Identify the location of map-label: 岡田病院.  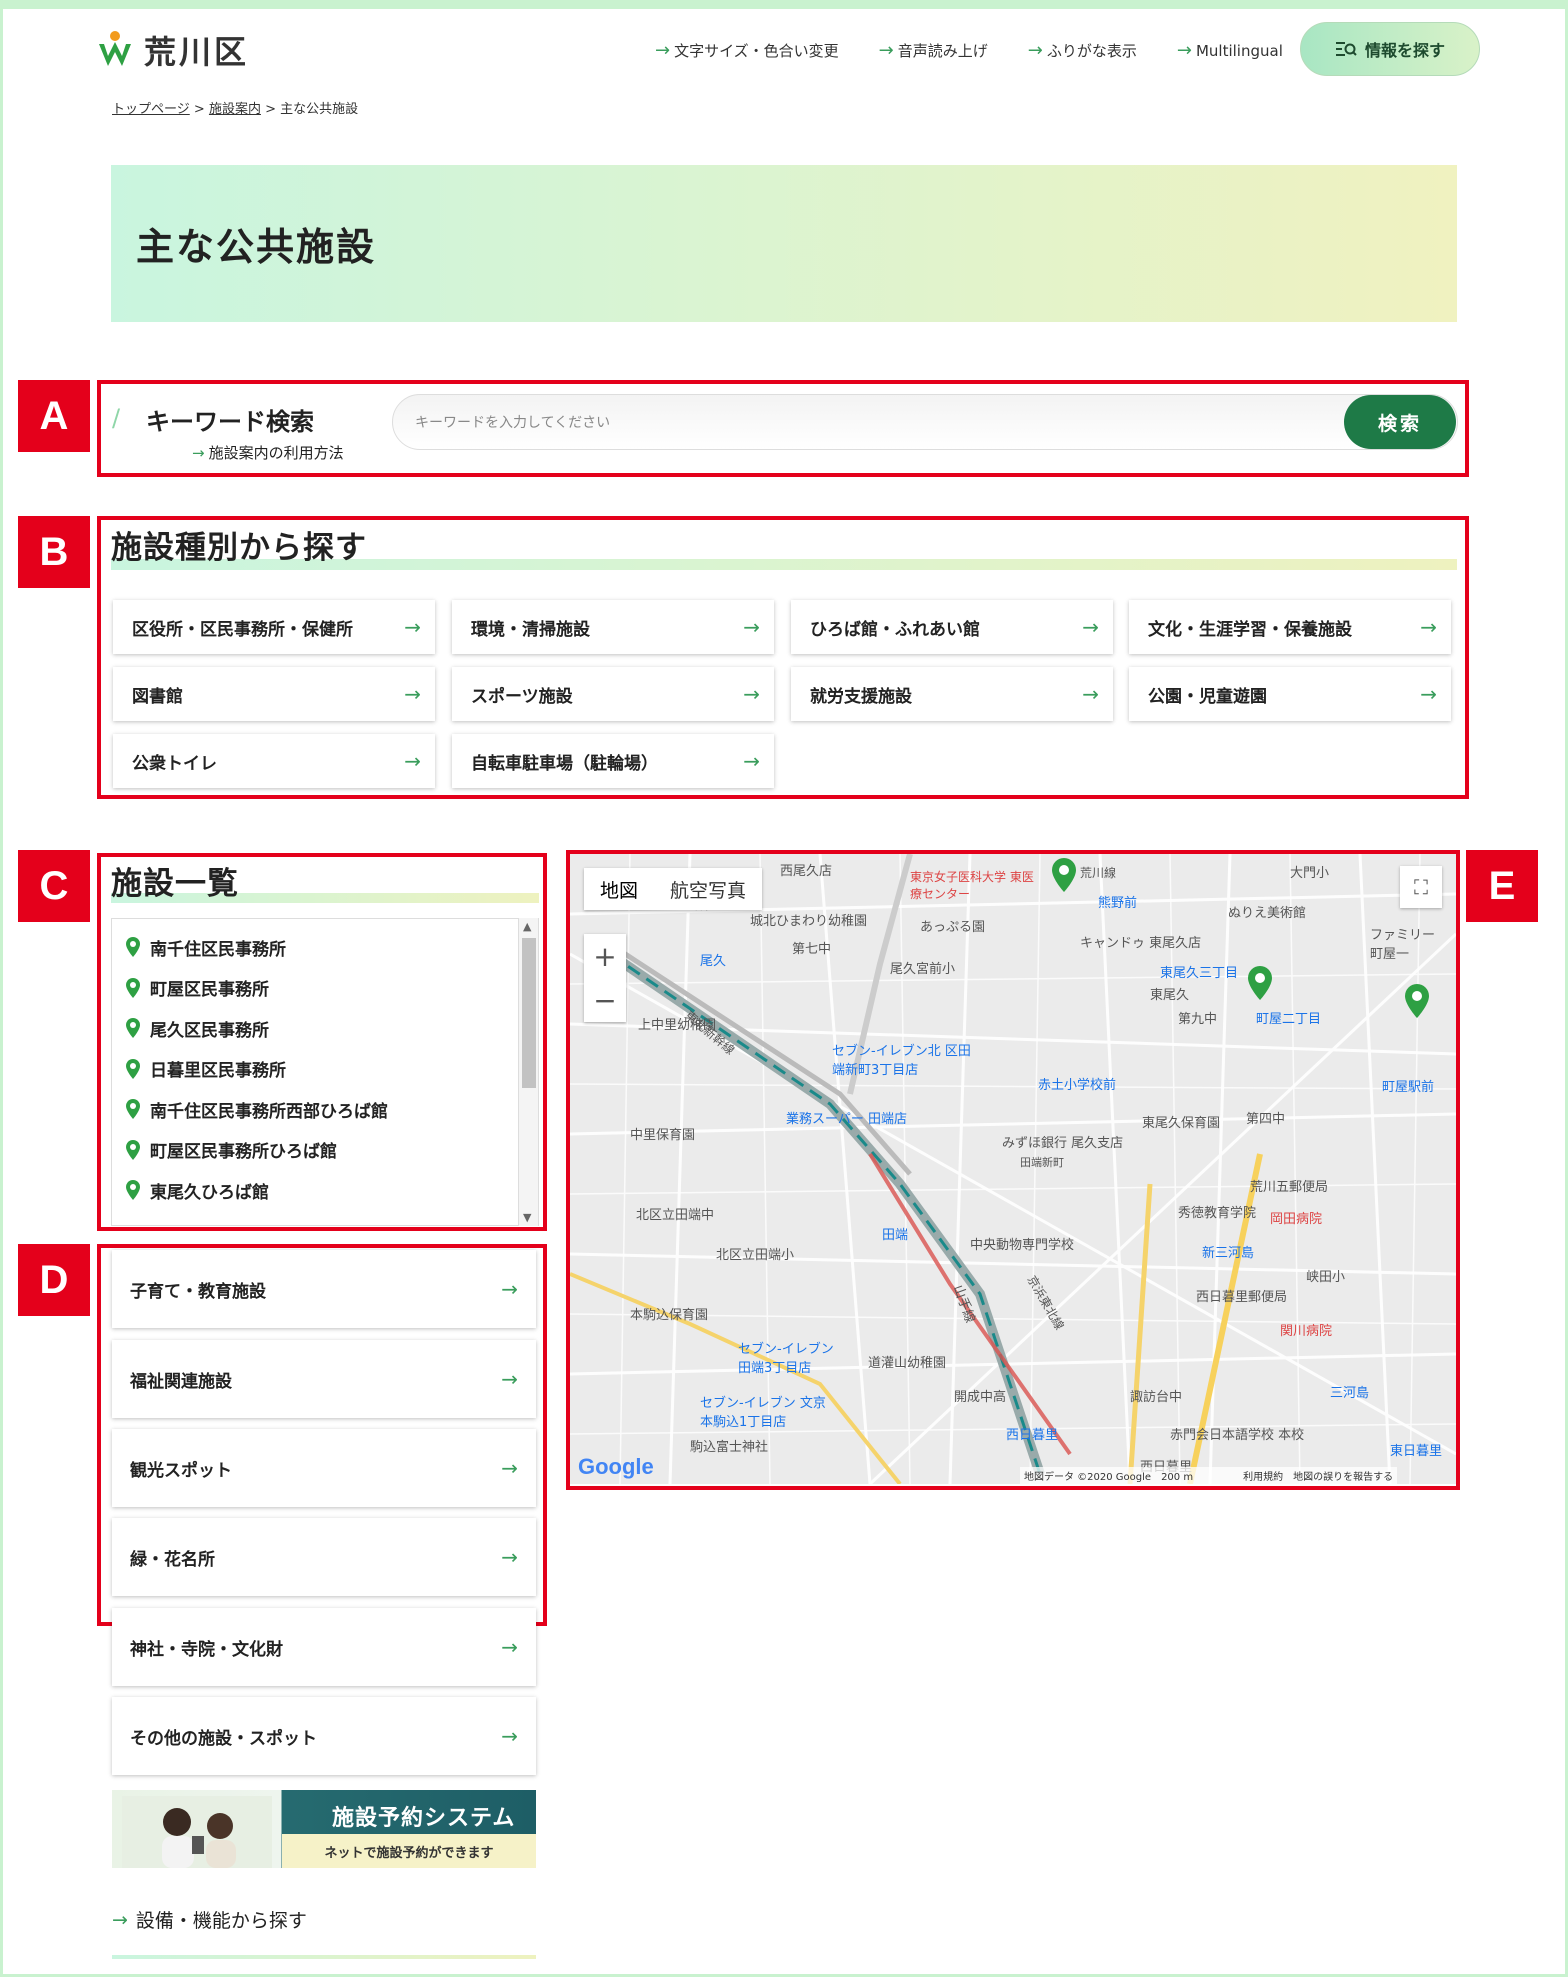
(1296, 1219).